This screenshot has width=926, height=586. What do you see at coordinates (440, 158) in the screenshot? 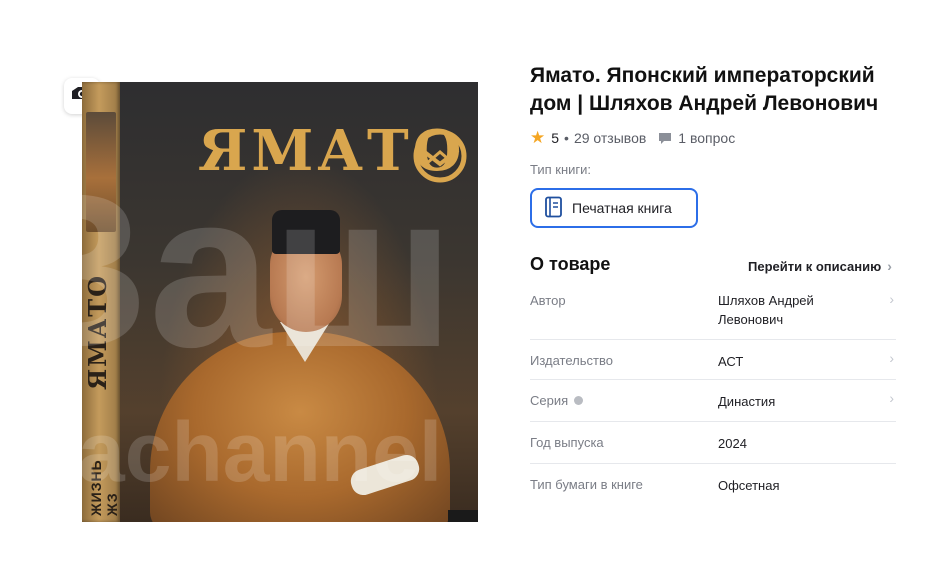
I see `cover-emblem-icon` at bounding box center [440, 158].